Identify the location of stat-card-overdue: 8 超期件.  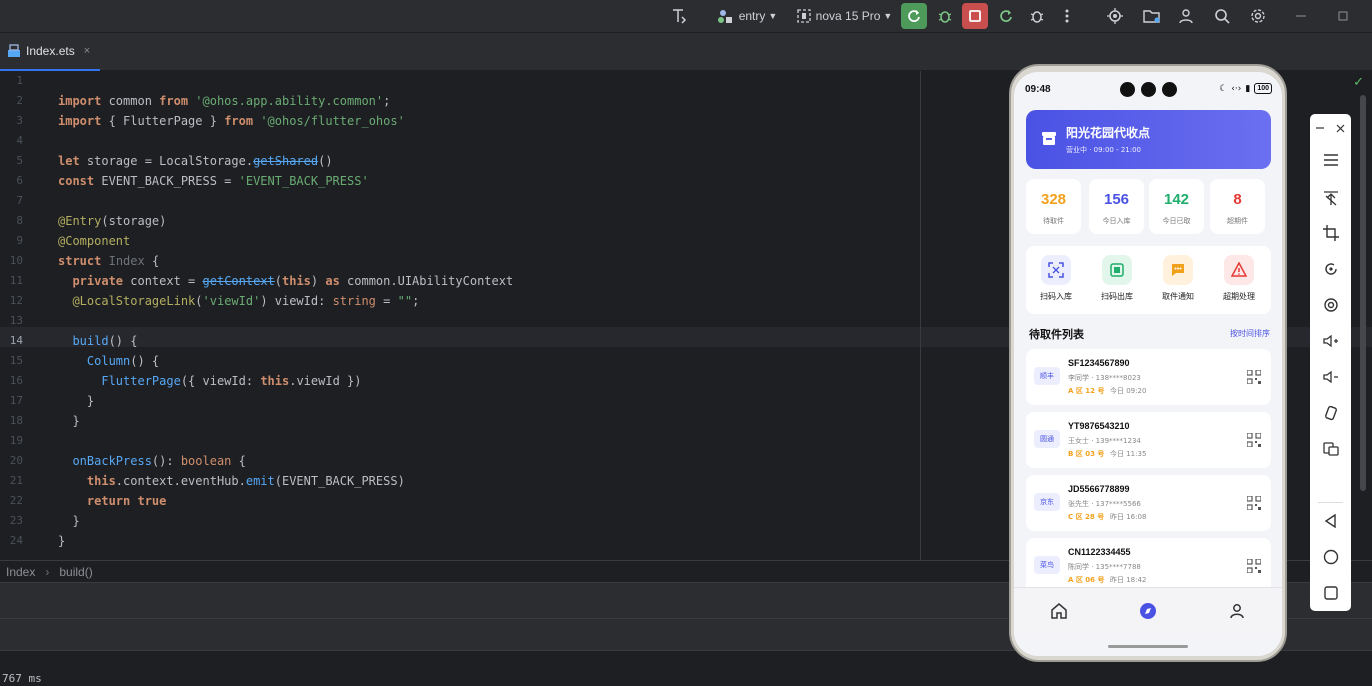
(1237, 206).